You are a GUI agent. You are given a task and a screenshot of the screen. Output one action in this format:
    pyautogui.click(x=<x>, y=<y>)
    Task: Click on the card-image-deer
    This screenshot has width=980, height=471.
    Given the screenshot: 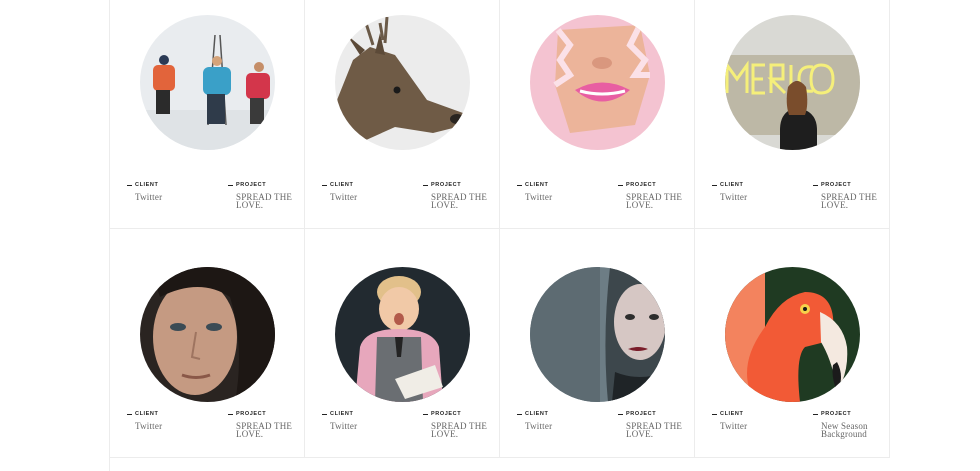 What is the action you would take?
    pyautogui.click(x=402, y=82)
    